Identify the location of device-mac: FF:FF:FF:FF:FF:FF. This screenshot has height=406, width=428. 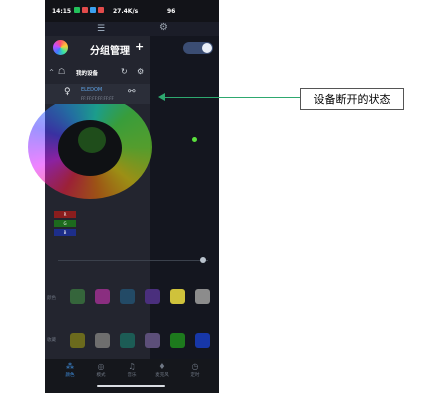
(97, 98).